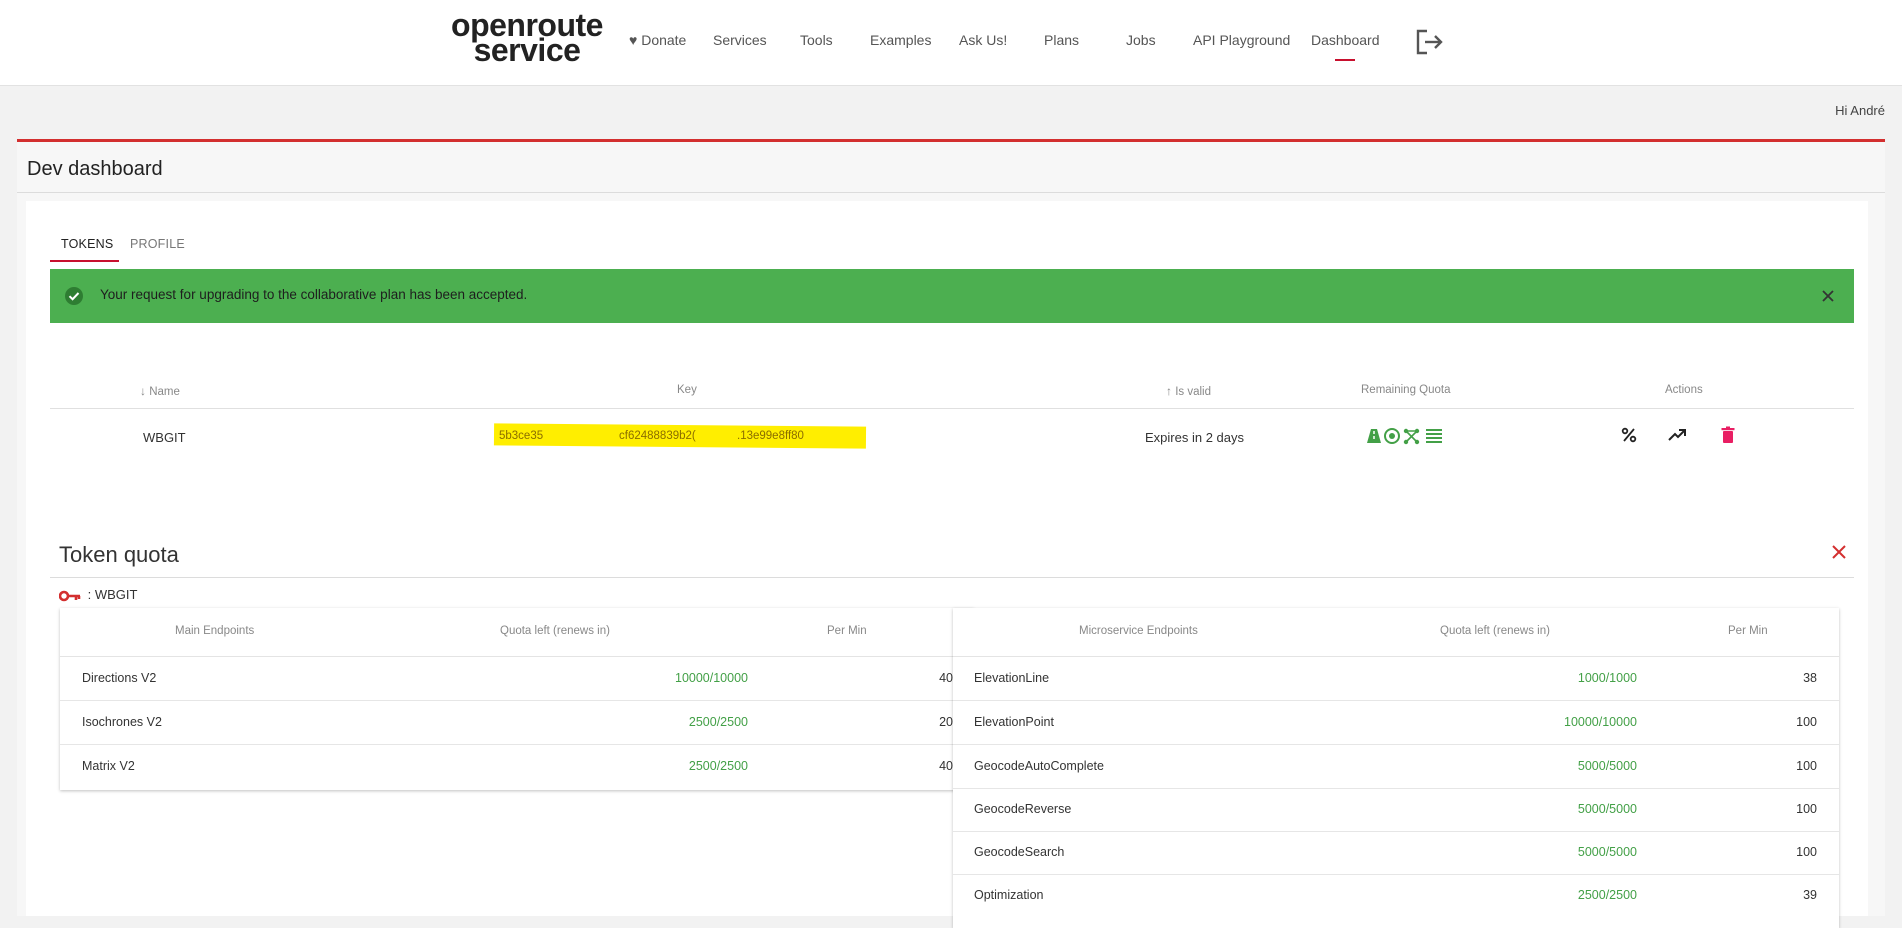 This screenshot has height=928, width=1902. What do you see at coordinates (1434, 436) in the screenshot?
I see `list-icon` at bounding box center [1434, 436].